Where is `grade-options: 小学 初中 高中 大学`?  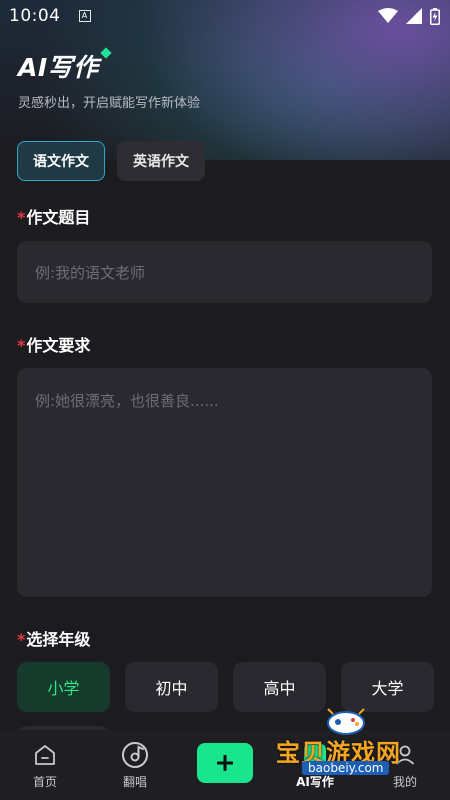
grade-options: 小学 初中 高中 大学 is located at coordinates (225, 687).